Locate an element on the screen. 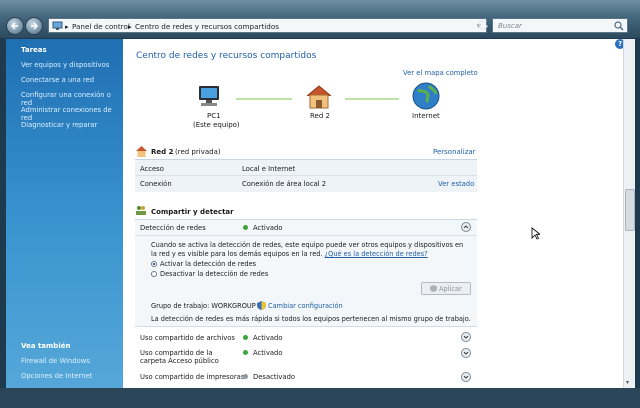  collapse-button is located at coordinates (466, 227).